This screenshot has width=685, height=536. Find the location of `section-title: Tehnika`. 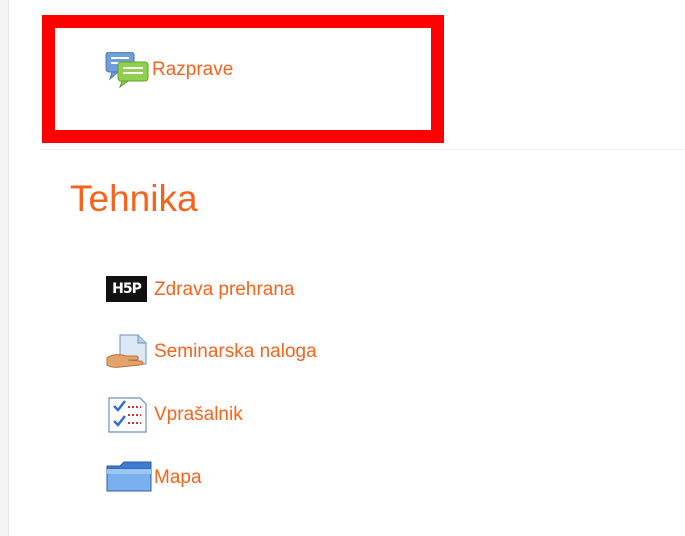

section-title: Tehnika is located at coordinates (134, 198).